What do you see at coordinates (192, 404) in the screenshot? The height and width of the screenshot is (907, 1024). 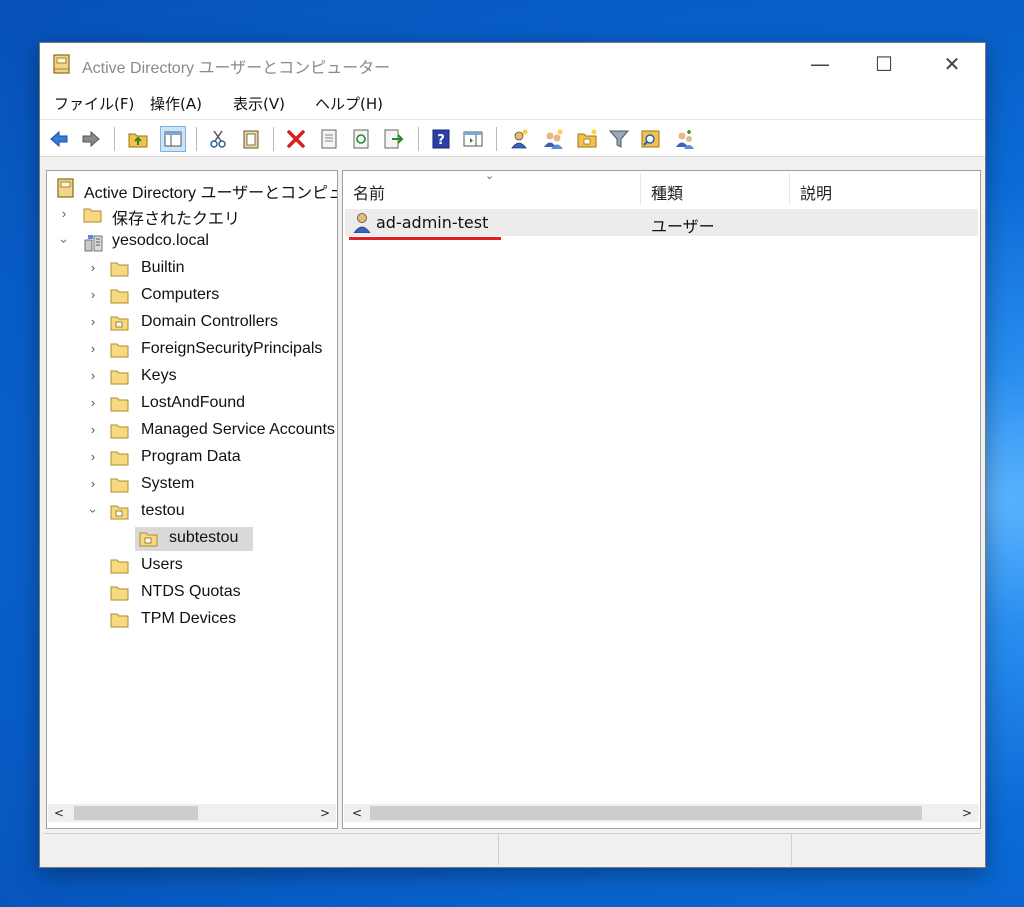 I see `tree-item-lost-and-found: › LostAndFound` at bounding box center [192, 404].